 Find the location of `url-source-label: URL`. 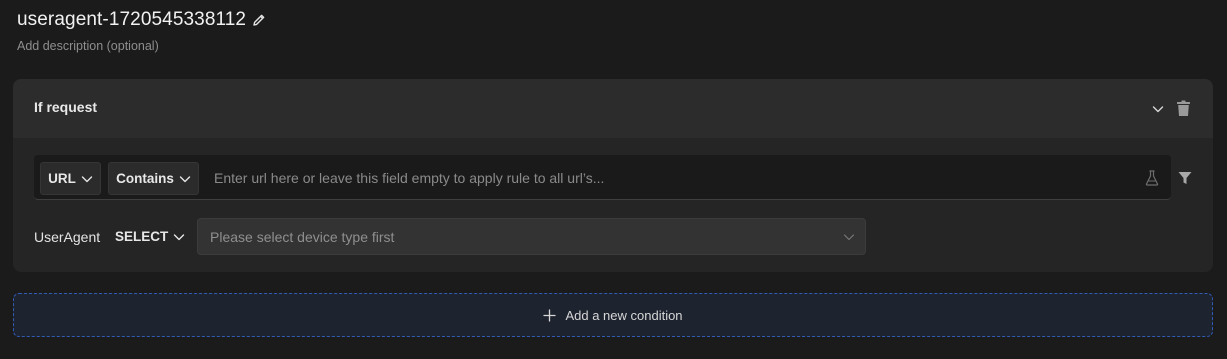

url-source-label: URL is located at coordinates (62, 178).